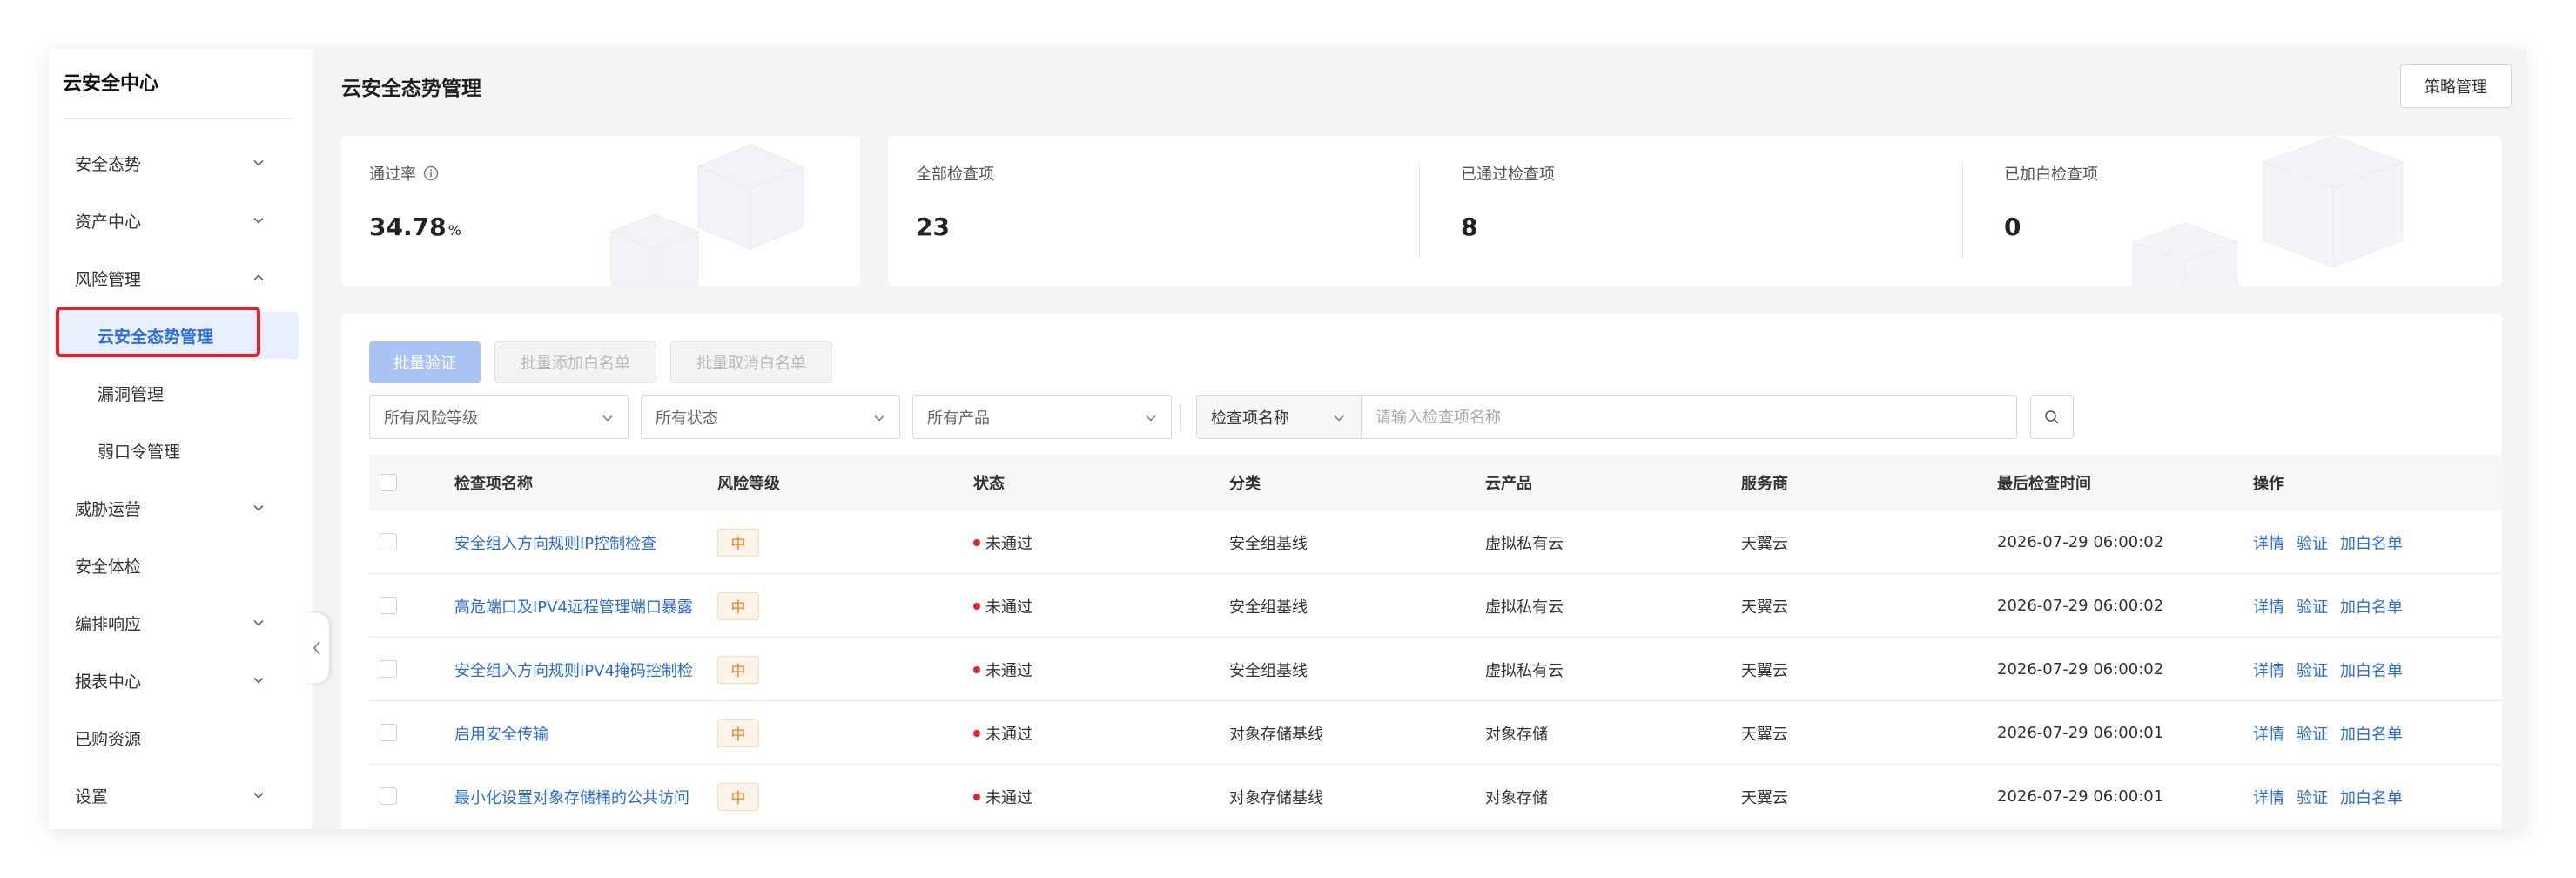 The width and height of the screenshot is (2576, 878). I want to click on sidebar-item-label: 安全体检, so click(108, 567).